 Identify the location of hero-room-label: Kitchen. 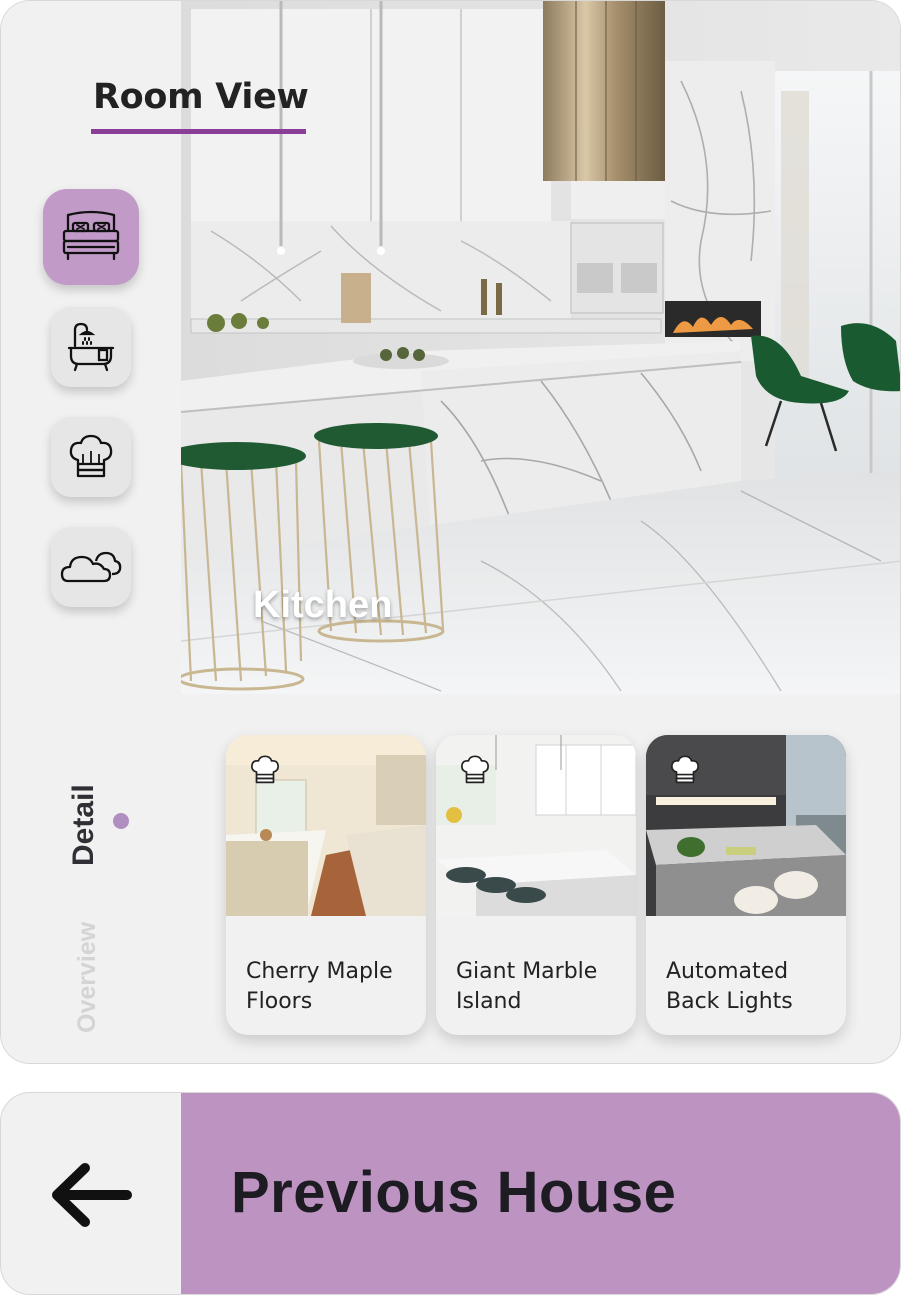
(323, 605).